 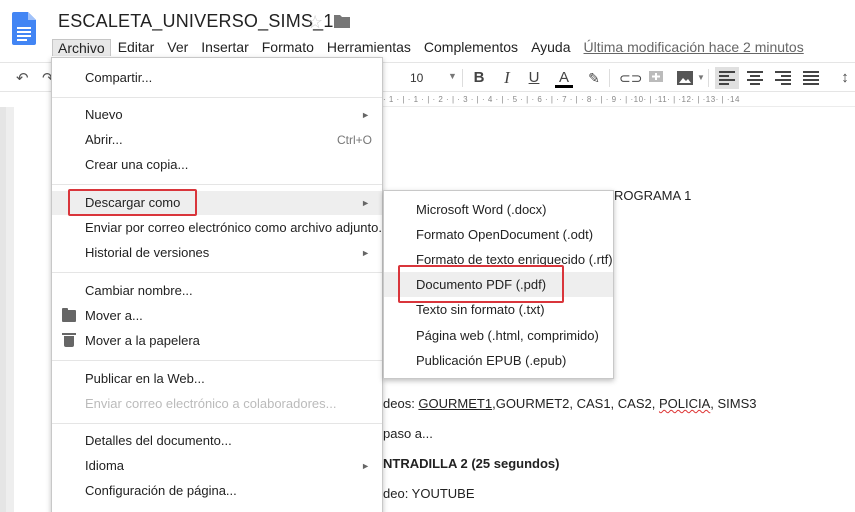 I want to click on keyboard-shortcut: Ctrl+O, so click(x=354, y=140).